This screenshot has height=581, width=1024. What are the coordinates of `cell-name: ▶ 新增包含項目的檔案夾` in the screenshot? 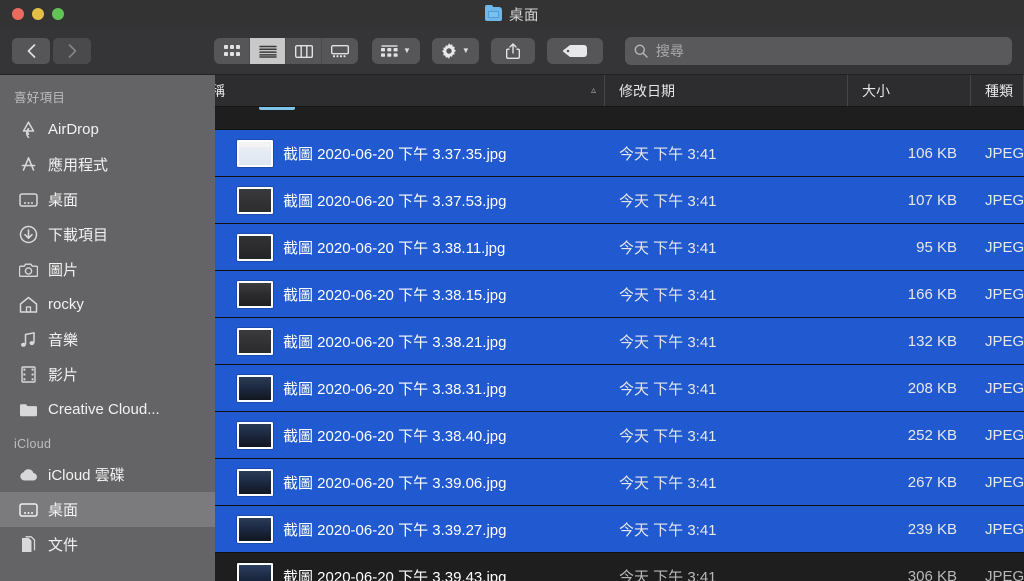 It's located at (410, 118).